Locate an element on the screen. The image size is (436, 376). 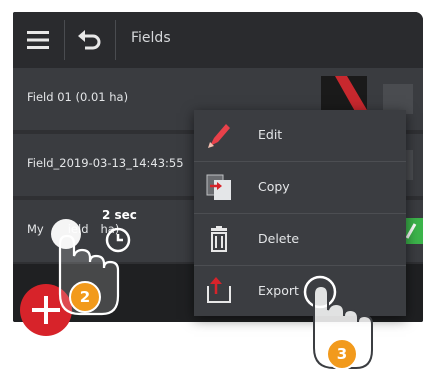
back-arrow-icon is located at coordinates (89, 40).